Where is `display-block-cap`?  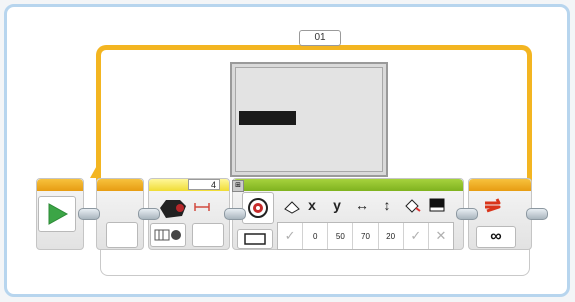
display-block-cap is located at coordinates (348, 185).